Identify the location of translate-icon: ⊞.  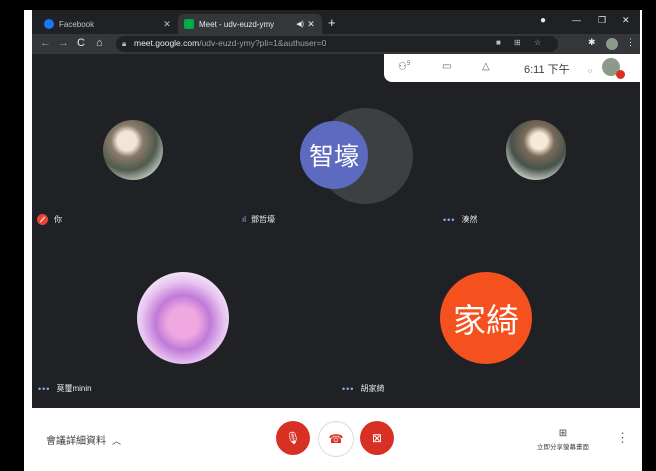
(517, 42).